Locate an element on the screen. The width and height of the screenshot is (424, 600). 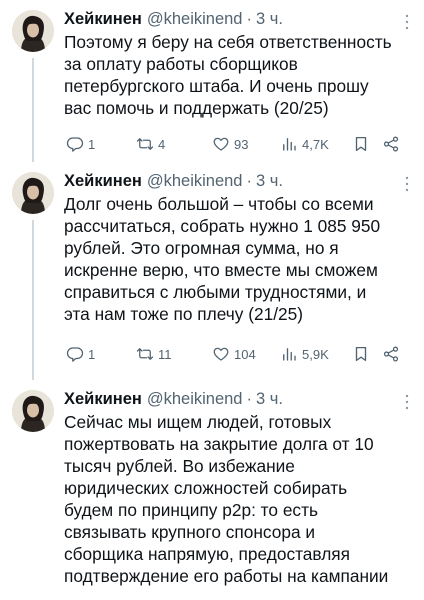
retweet-button: 11 is located at coordinates (154, 354).